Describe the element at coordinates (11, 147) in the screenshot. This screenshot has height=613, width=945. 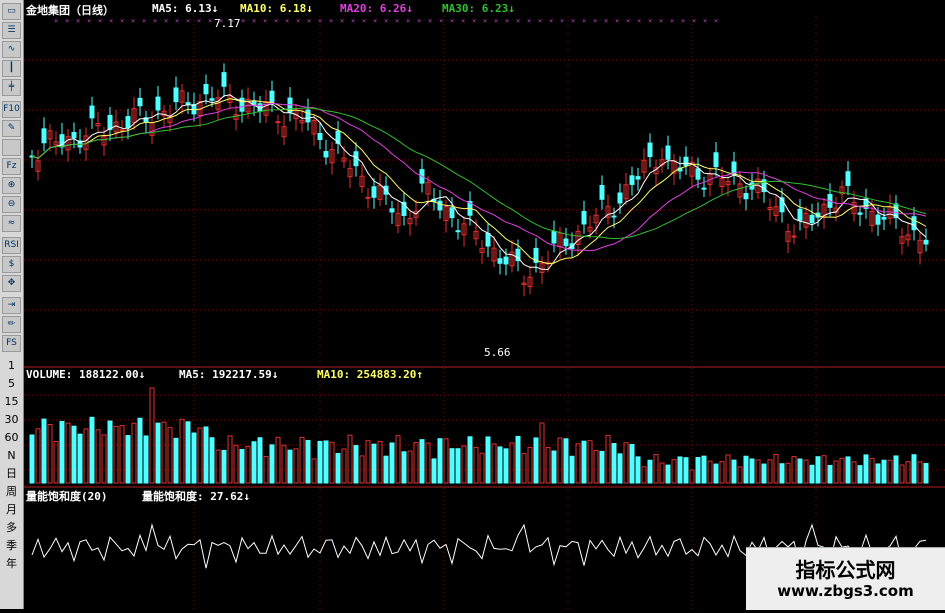
I see `f-icon` at that location.